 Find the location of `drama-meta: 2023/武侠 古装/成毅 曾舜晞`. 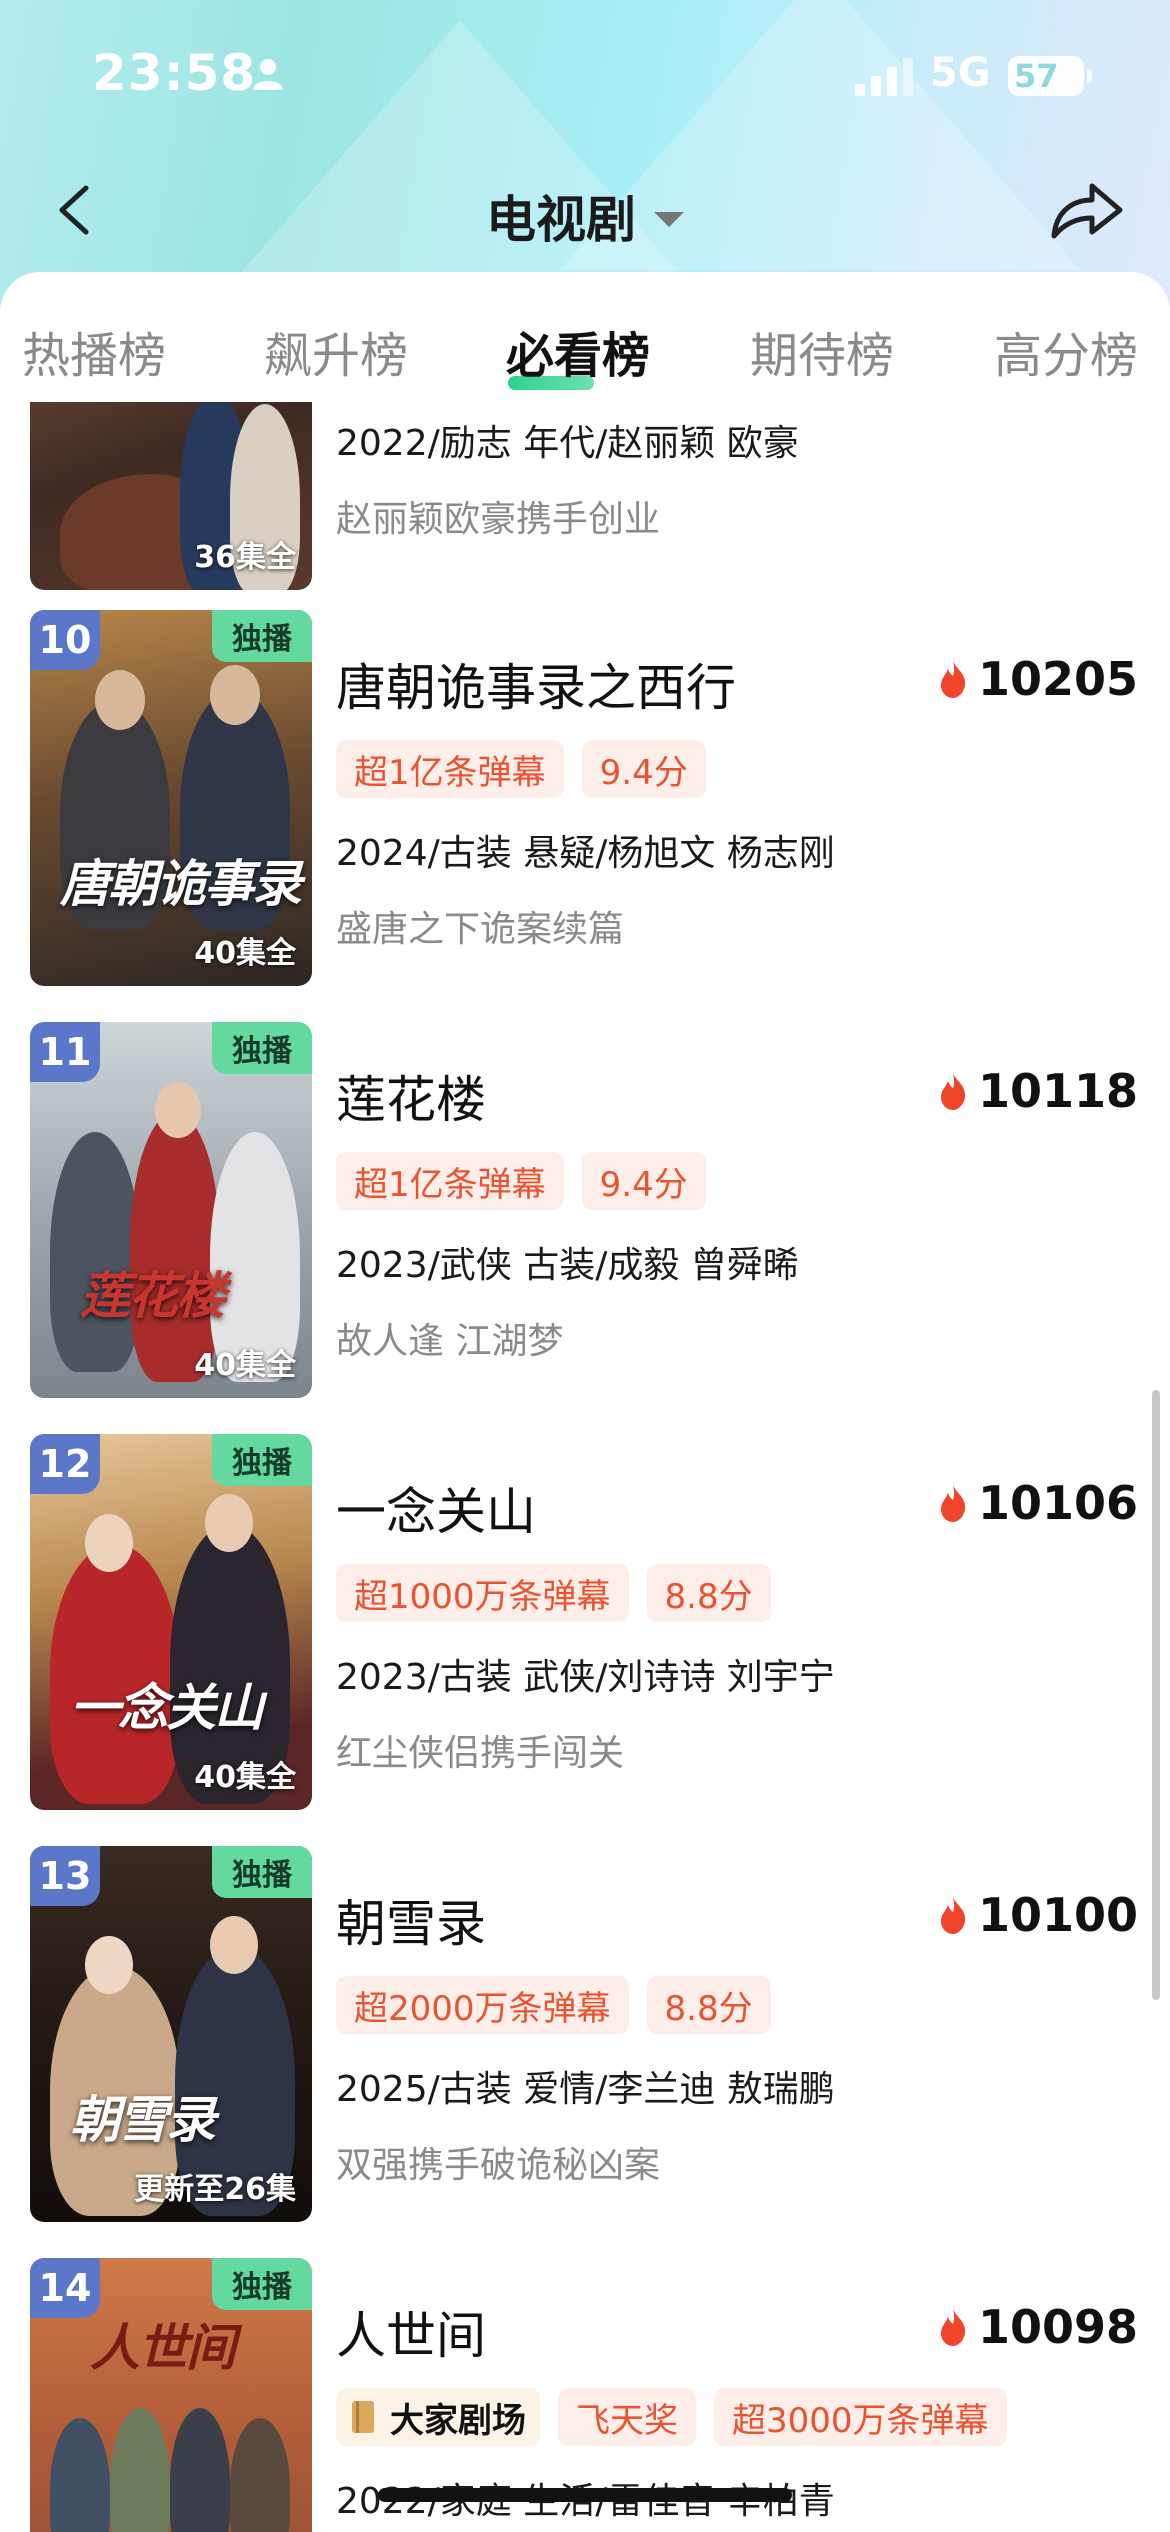

drama-meta: 2023/武侠 古装/成毅 曾舜晞 is located at coordinates (567, 1265).